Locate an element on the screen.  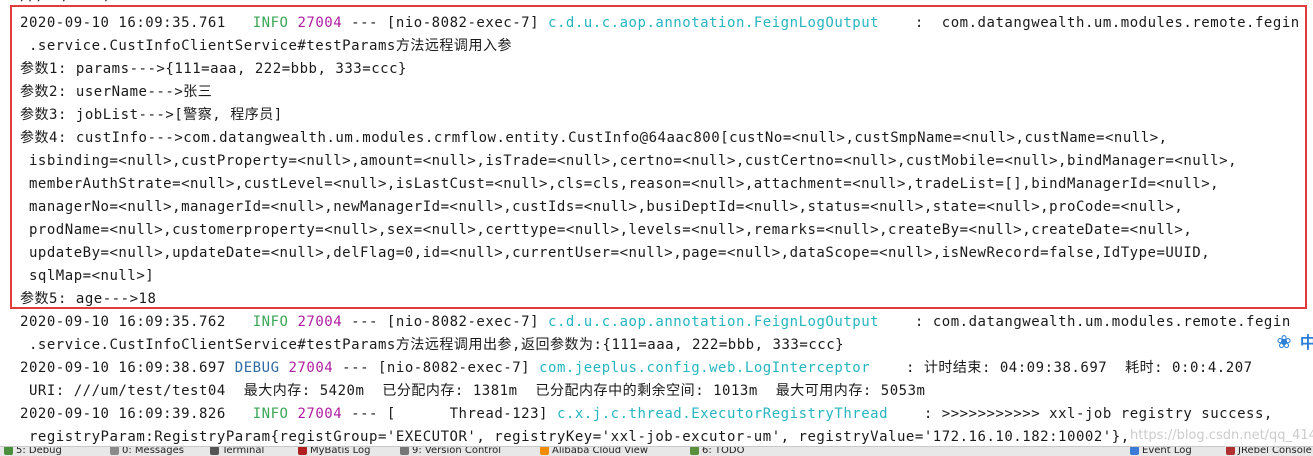
log-line-13: 参数5: age--->18 is located at coordinates (88, 299).